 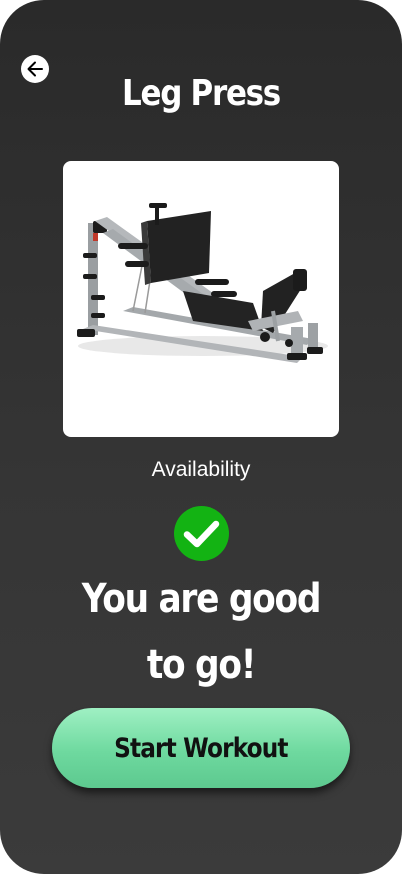 I want to click on start-workout-label: Start Workout, so click(x=201, y=748).